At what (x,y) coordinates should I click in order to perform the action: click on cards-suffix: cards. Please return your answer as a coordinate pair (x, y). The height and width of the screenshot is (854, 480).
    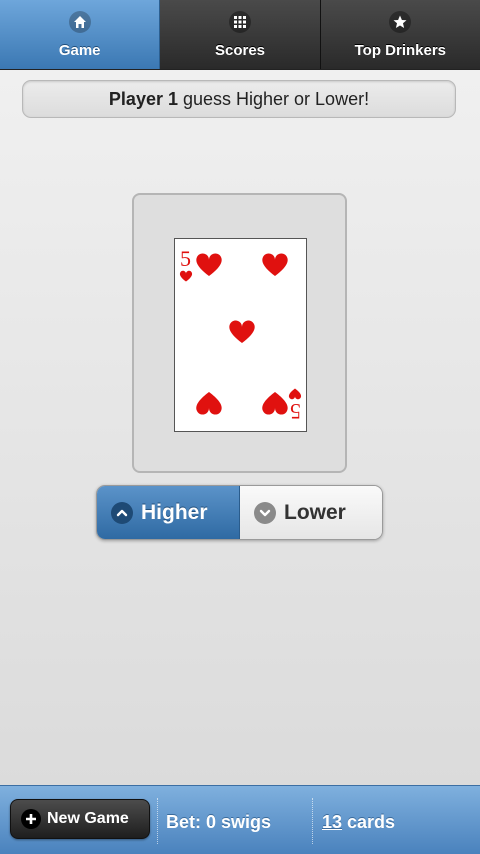
    Looking at the image, I should click on (369, 822).